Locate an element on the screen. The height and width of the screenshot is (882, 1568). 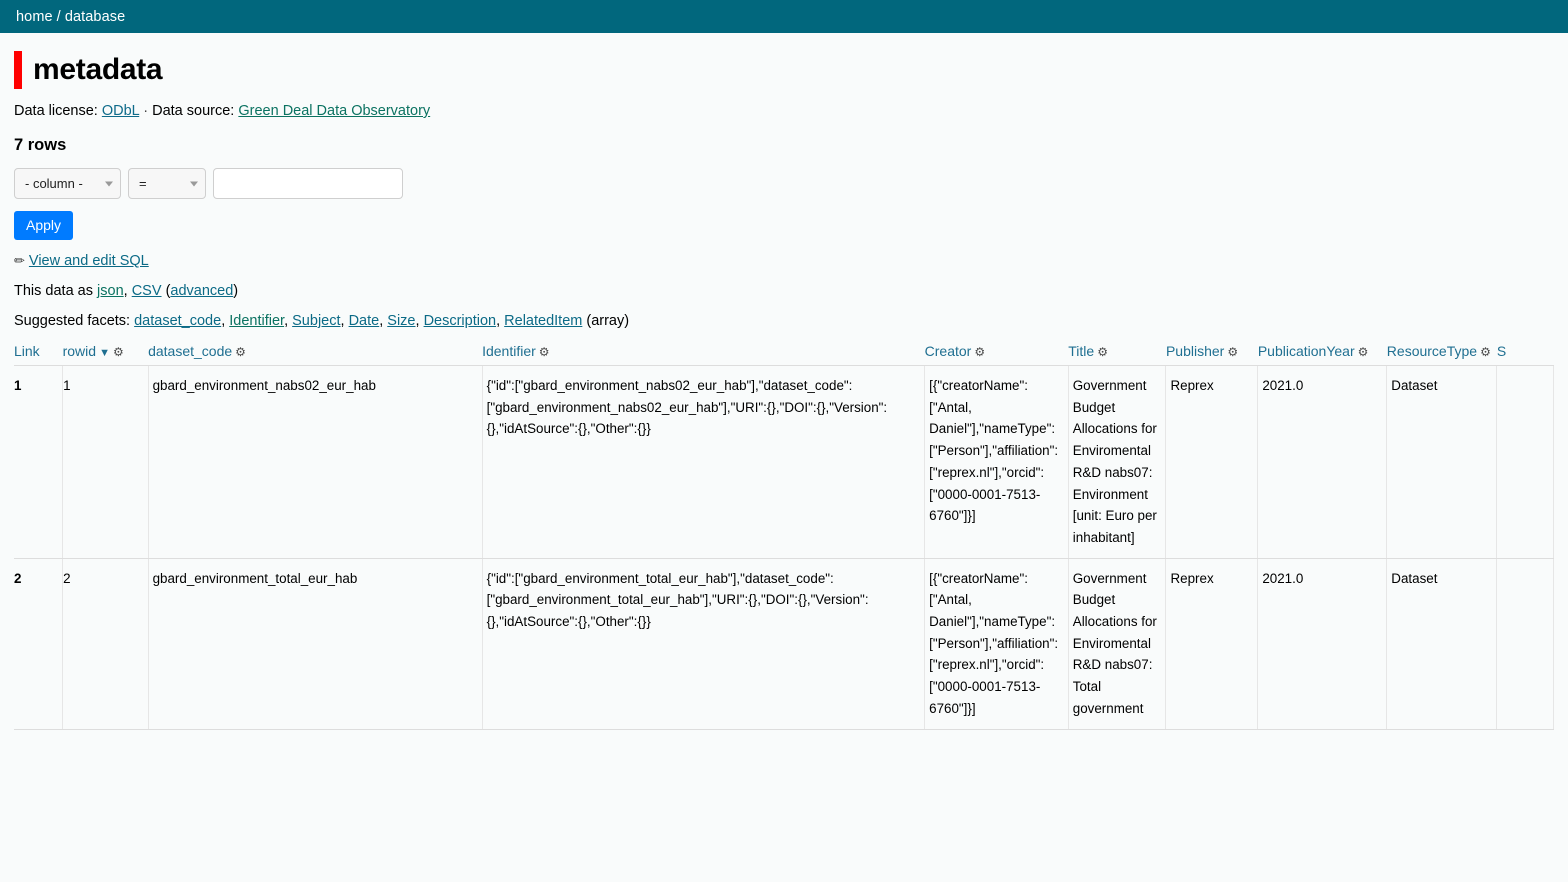
export-json-link: json is located at coordinates (110, 291).